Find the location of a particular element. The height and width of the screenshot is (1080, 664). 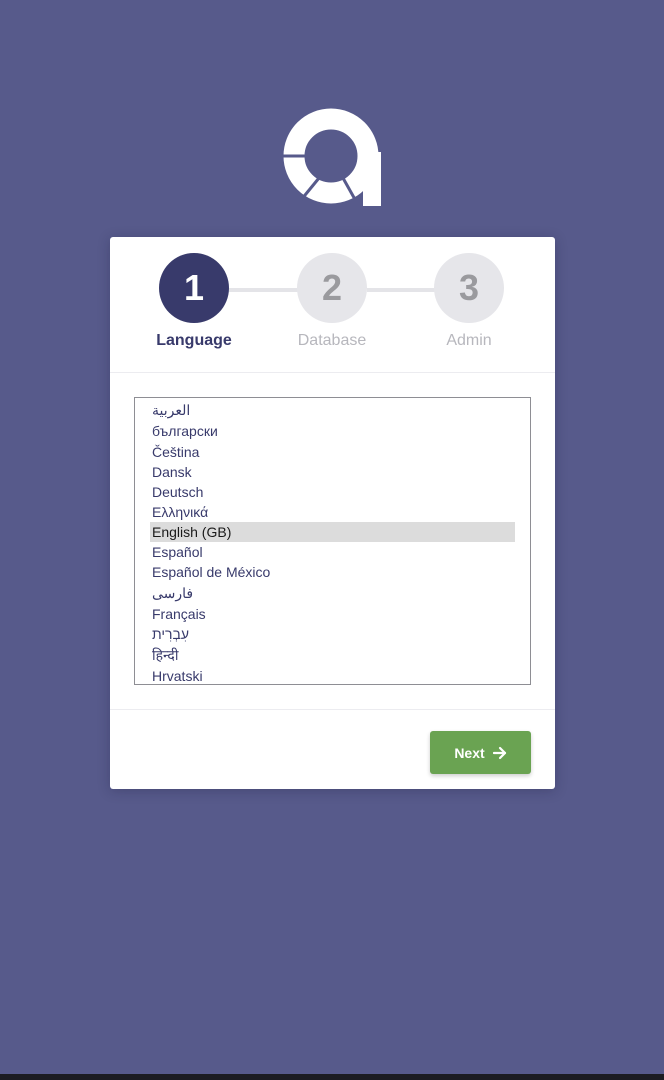

app-logo is located at coordinates (332, 157).